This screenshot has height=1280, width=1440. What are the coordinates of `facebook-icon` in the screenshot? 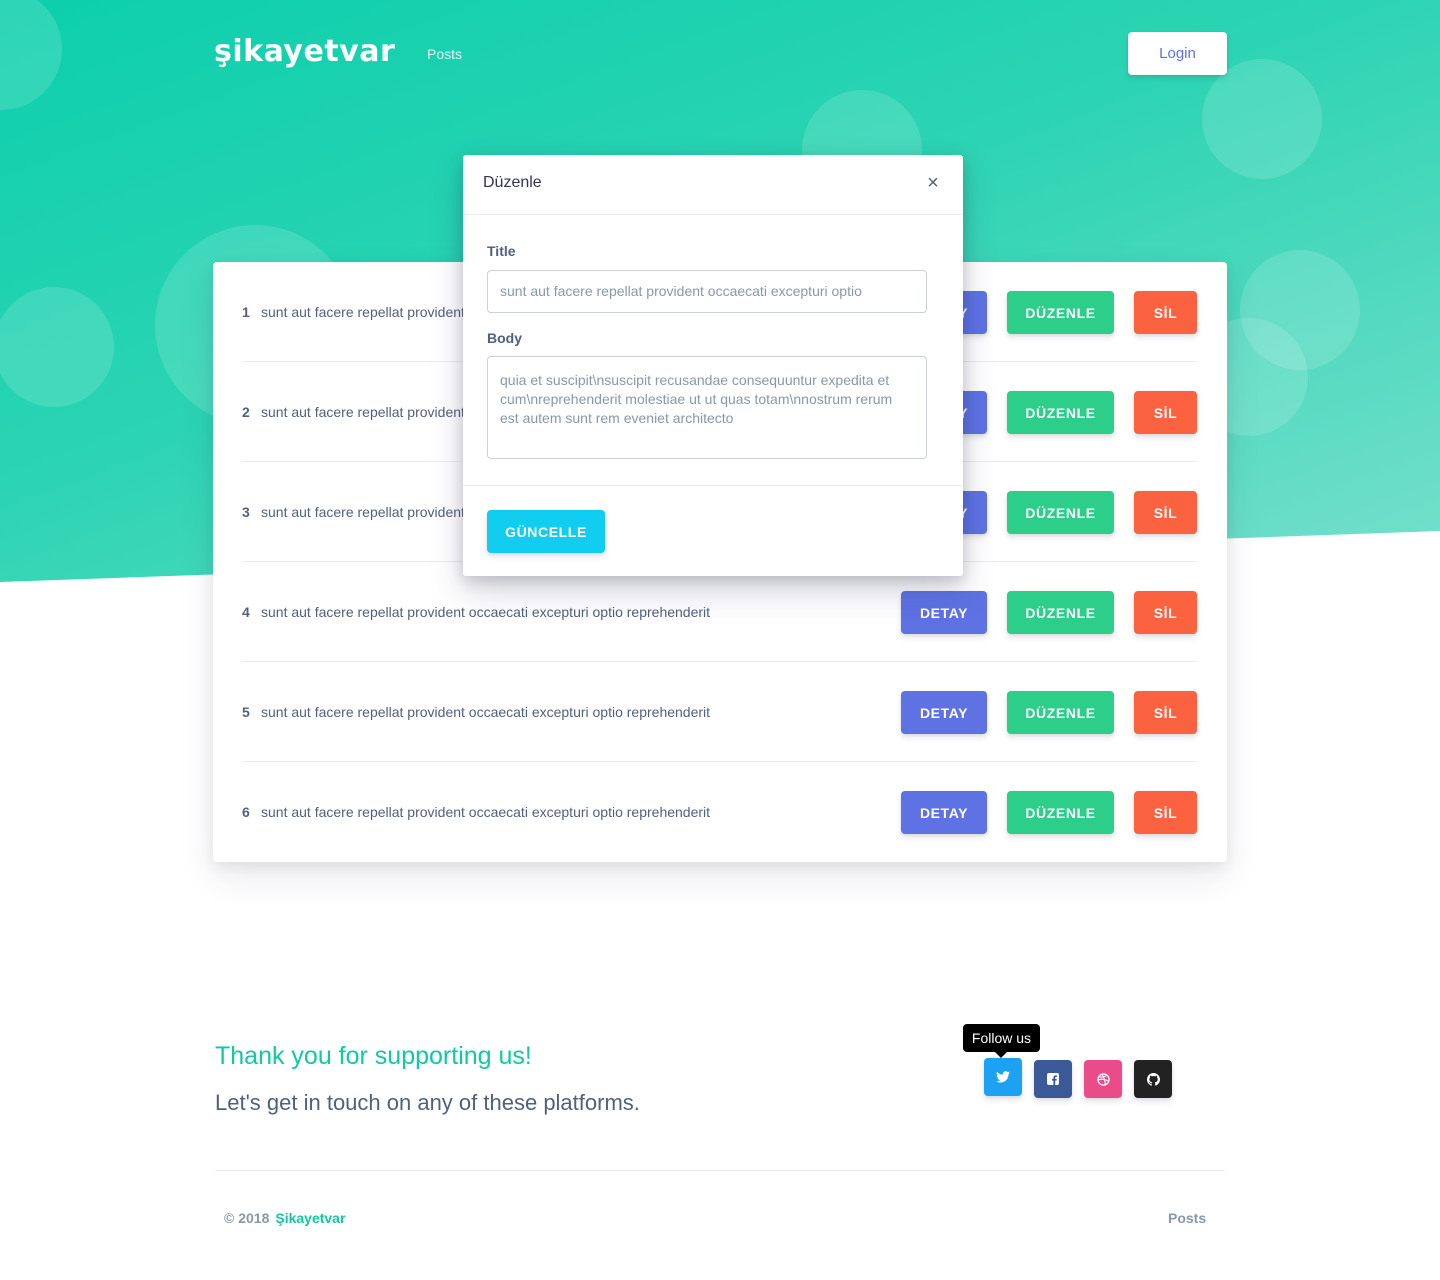 It's located at (1053, 1079).